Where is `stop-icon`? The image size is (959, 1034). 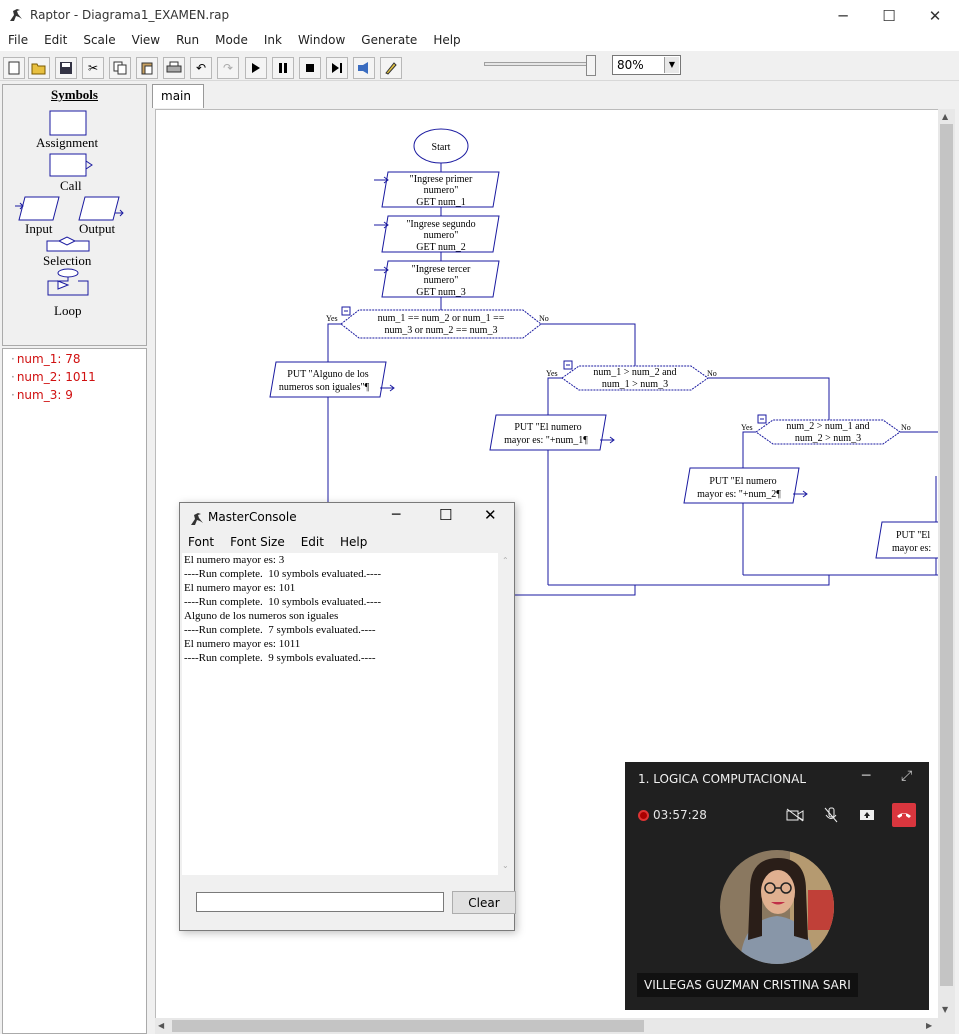
stop-icon is located at coordinates (310, 68).